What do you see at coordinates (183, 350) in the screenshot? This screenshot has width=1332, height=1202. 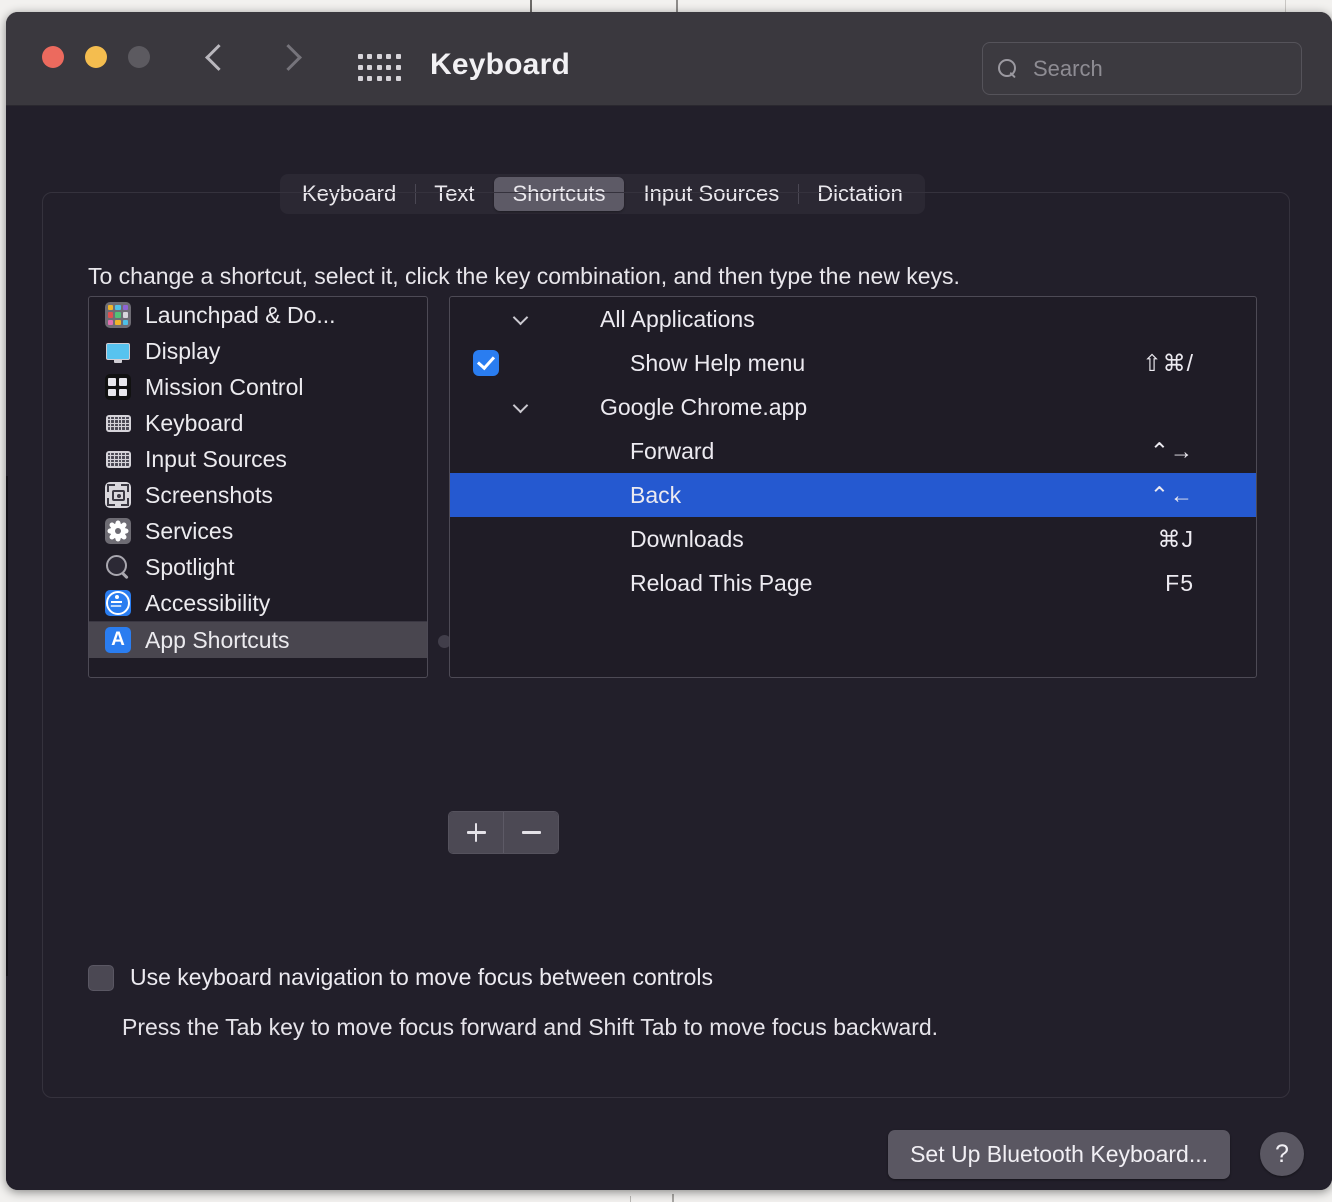 I see `sidebar-item-label: Display` at bounding box center [183, 350].